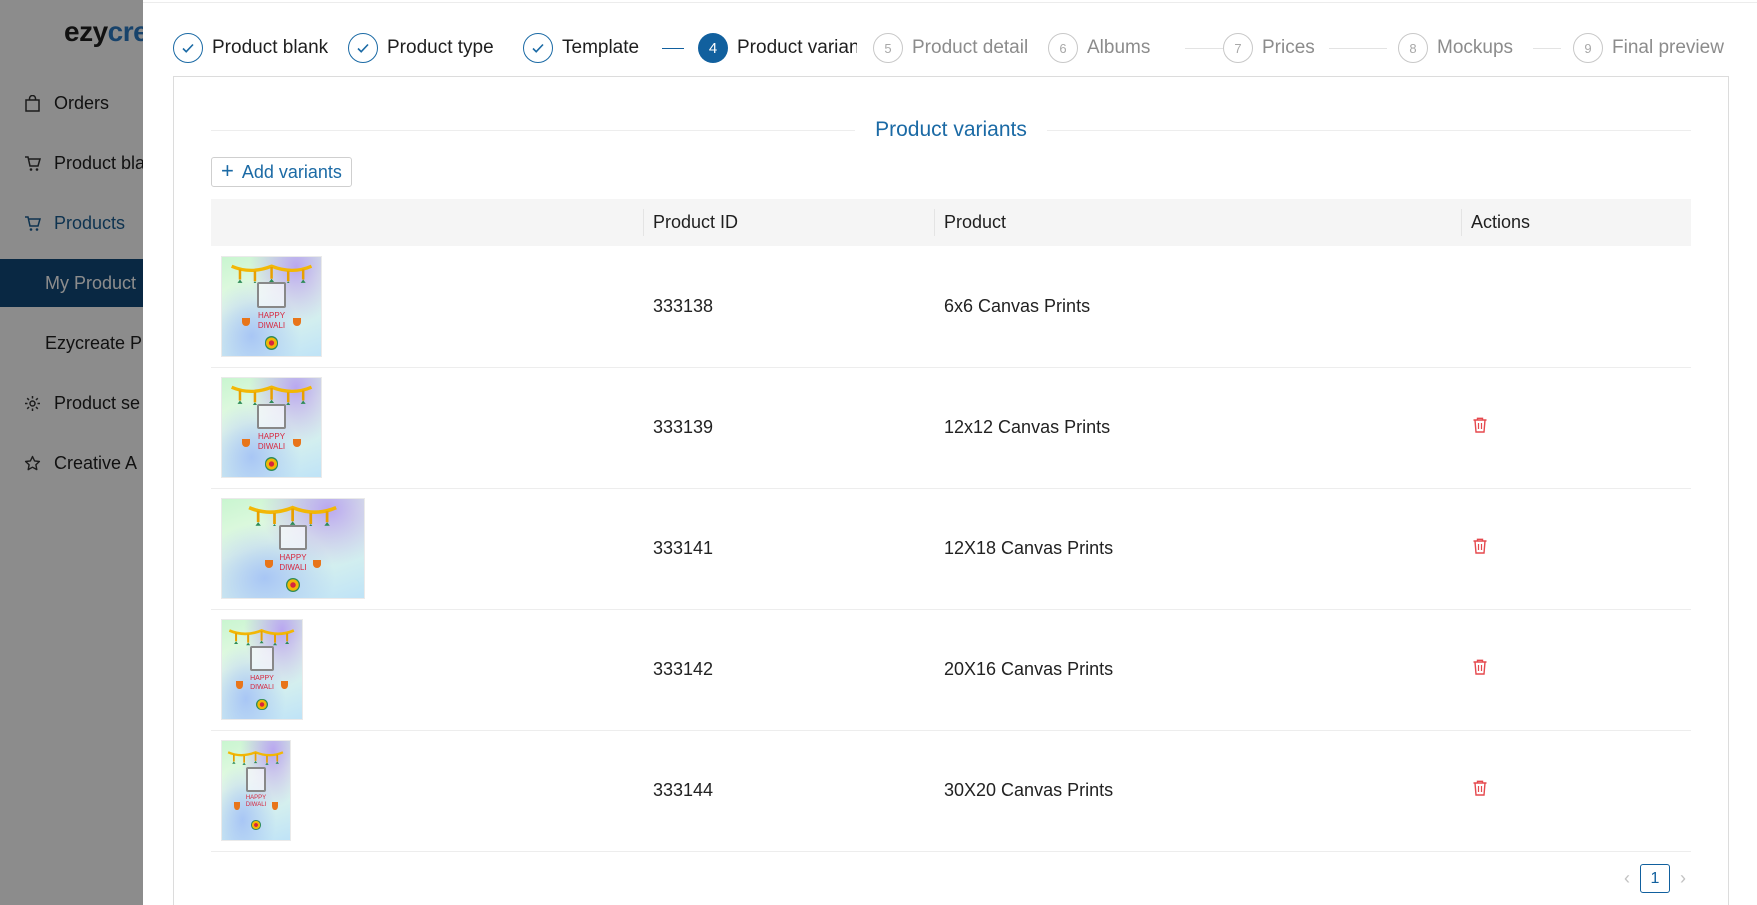 The height and width of the screenshot is (905, 1757). I want to click on step-product-blank: Product blank, so click(250, 48).